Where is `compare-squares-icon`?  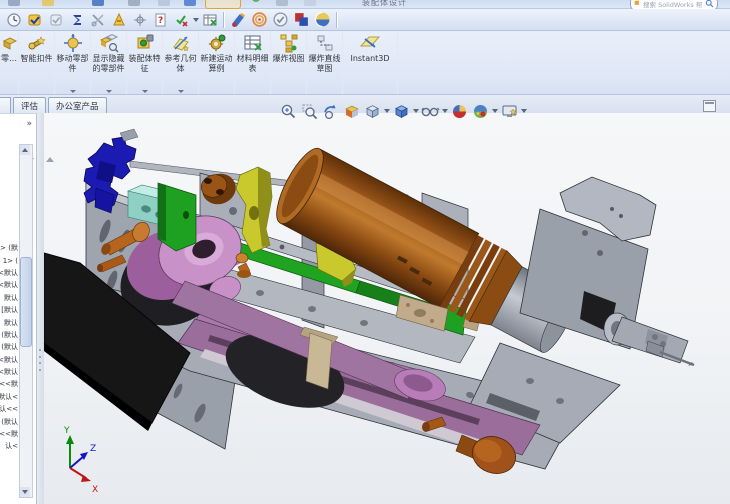
compare-squares-icon is located at coordinates (301, 19).